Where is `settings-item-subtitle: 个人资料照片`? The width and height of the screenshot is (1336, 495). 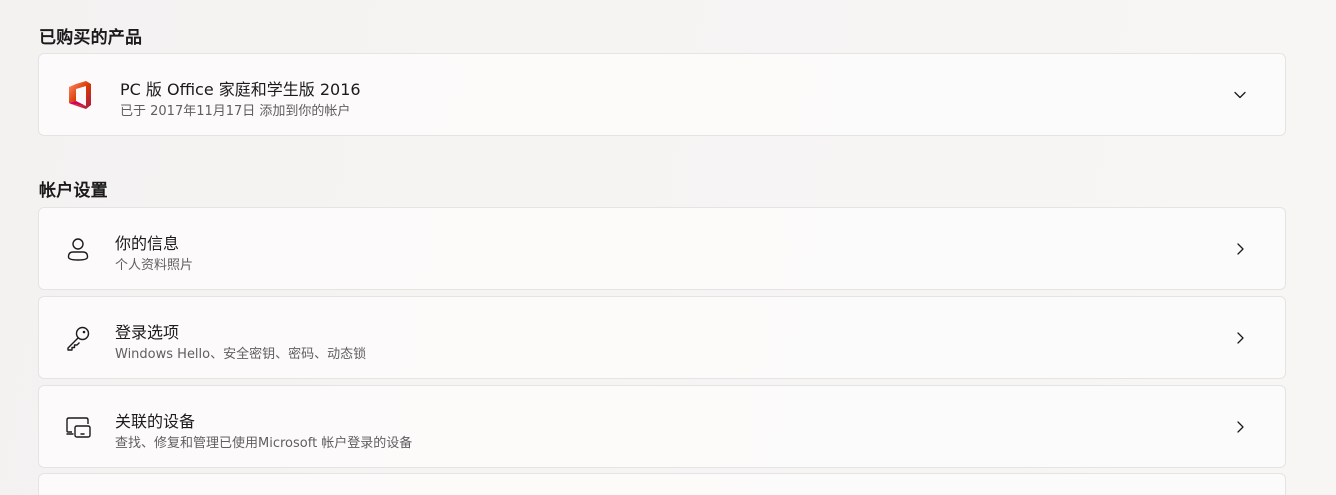
settings-item-subtitle: 个人资料照片 is located at coordinates (154, 265).